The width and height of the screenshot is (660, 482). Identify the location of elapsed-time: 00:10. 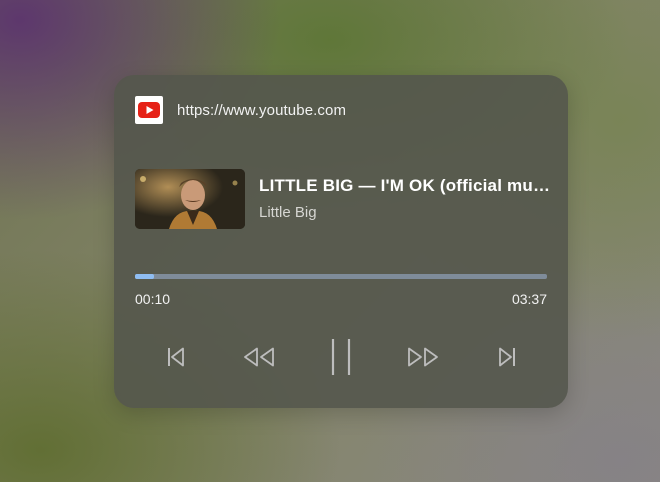
(153, 299).